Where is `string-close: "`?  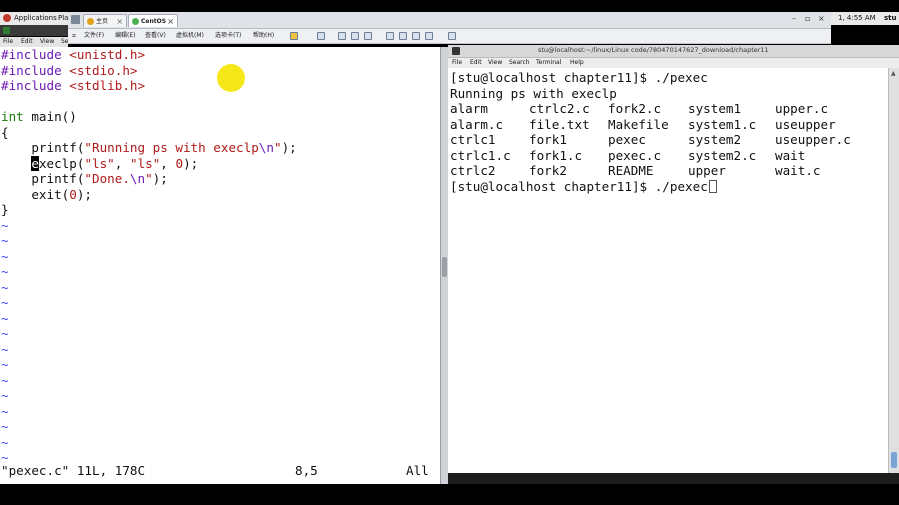
string-close: " is located at coordinates (149, 178).